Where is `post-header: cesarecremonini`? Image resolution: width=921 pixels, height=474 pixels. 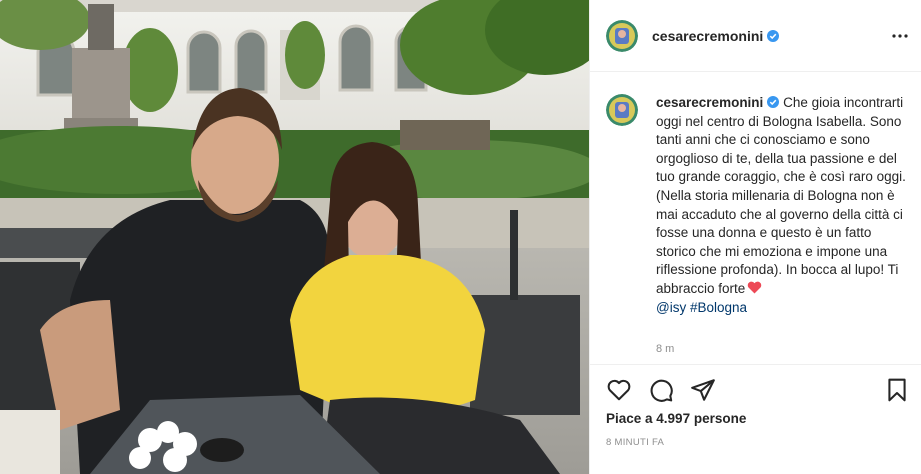
post-header: cesarecremonini is located at coordinates (755, 36).